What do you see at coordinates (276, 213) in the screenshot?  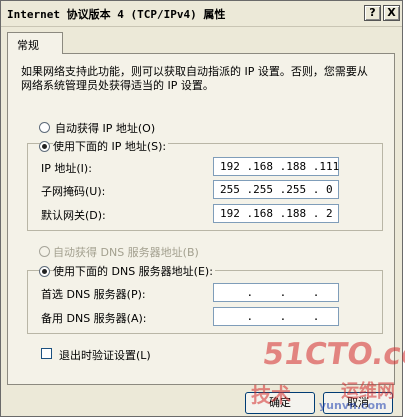 I see `default-gateway-field: 192 .168 .188 . 2` at bounding box center [276, 213].